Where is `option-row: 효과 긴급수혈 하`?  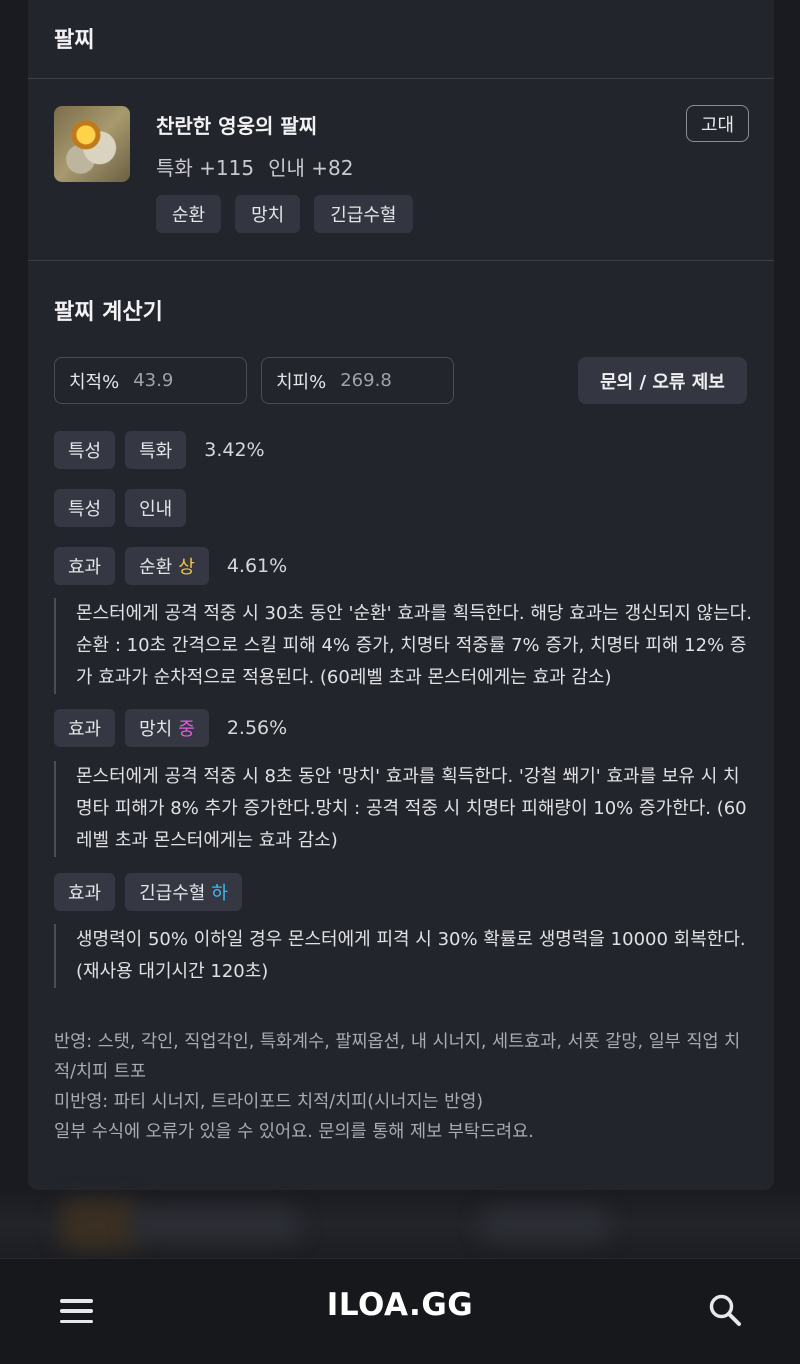 option-row: 효과 긴급수혈 하 is located at coordinates (148, 892).